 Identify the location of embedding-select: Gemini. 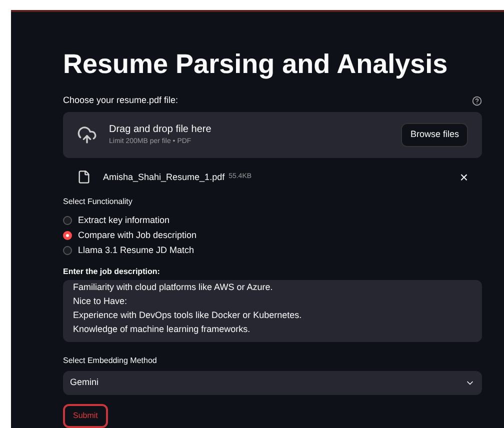
(272, 383).